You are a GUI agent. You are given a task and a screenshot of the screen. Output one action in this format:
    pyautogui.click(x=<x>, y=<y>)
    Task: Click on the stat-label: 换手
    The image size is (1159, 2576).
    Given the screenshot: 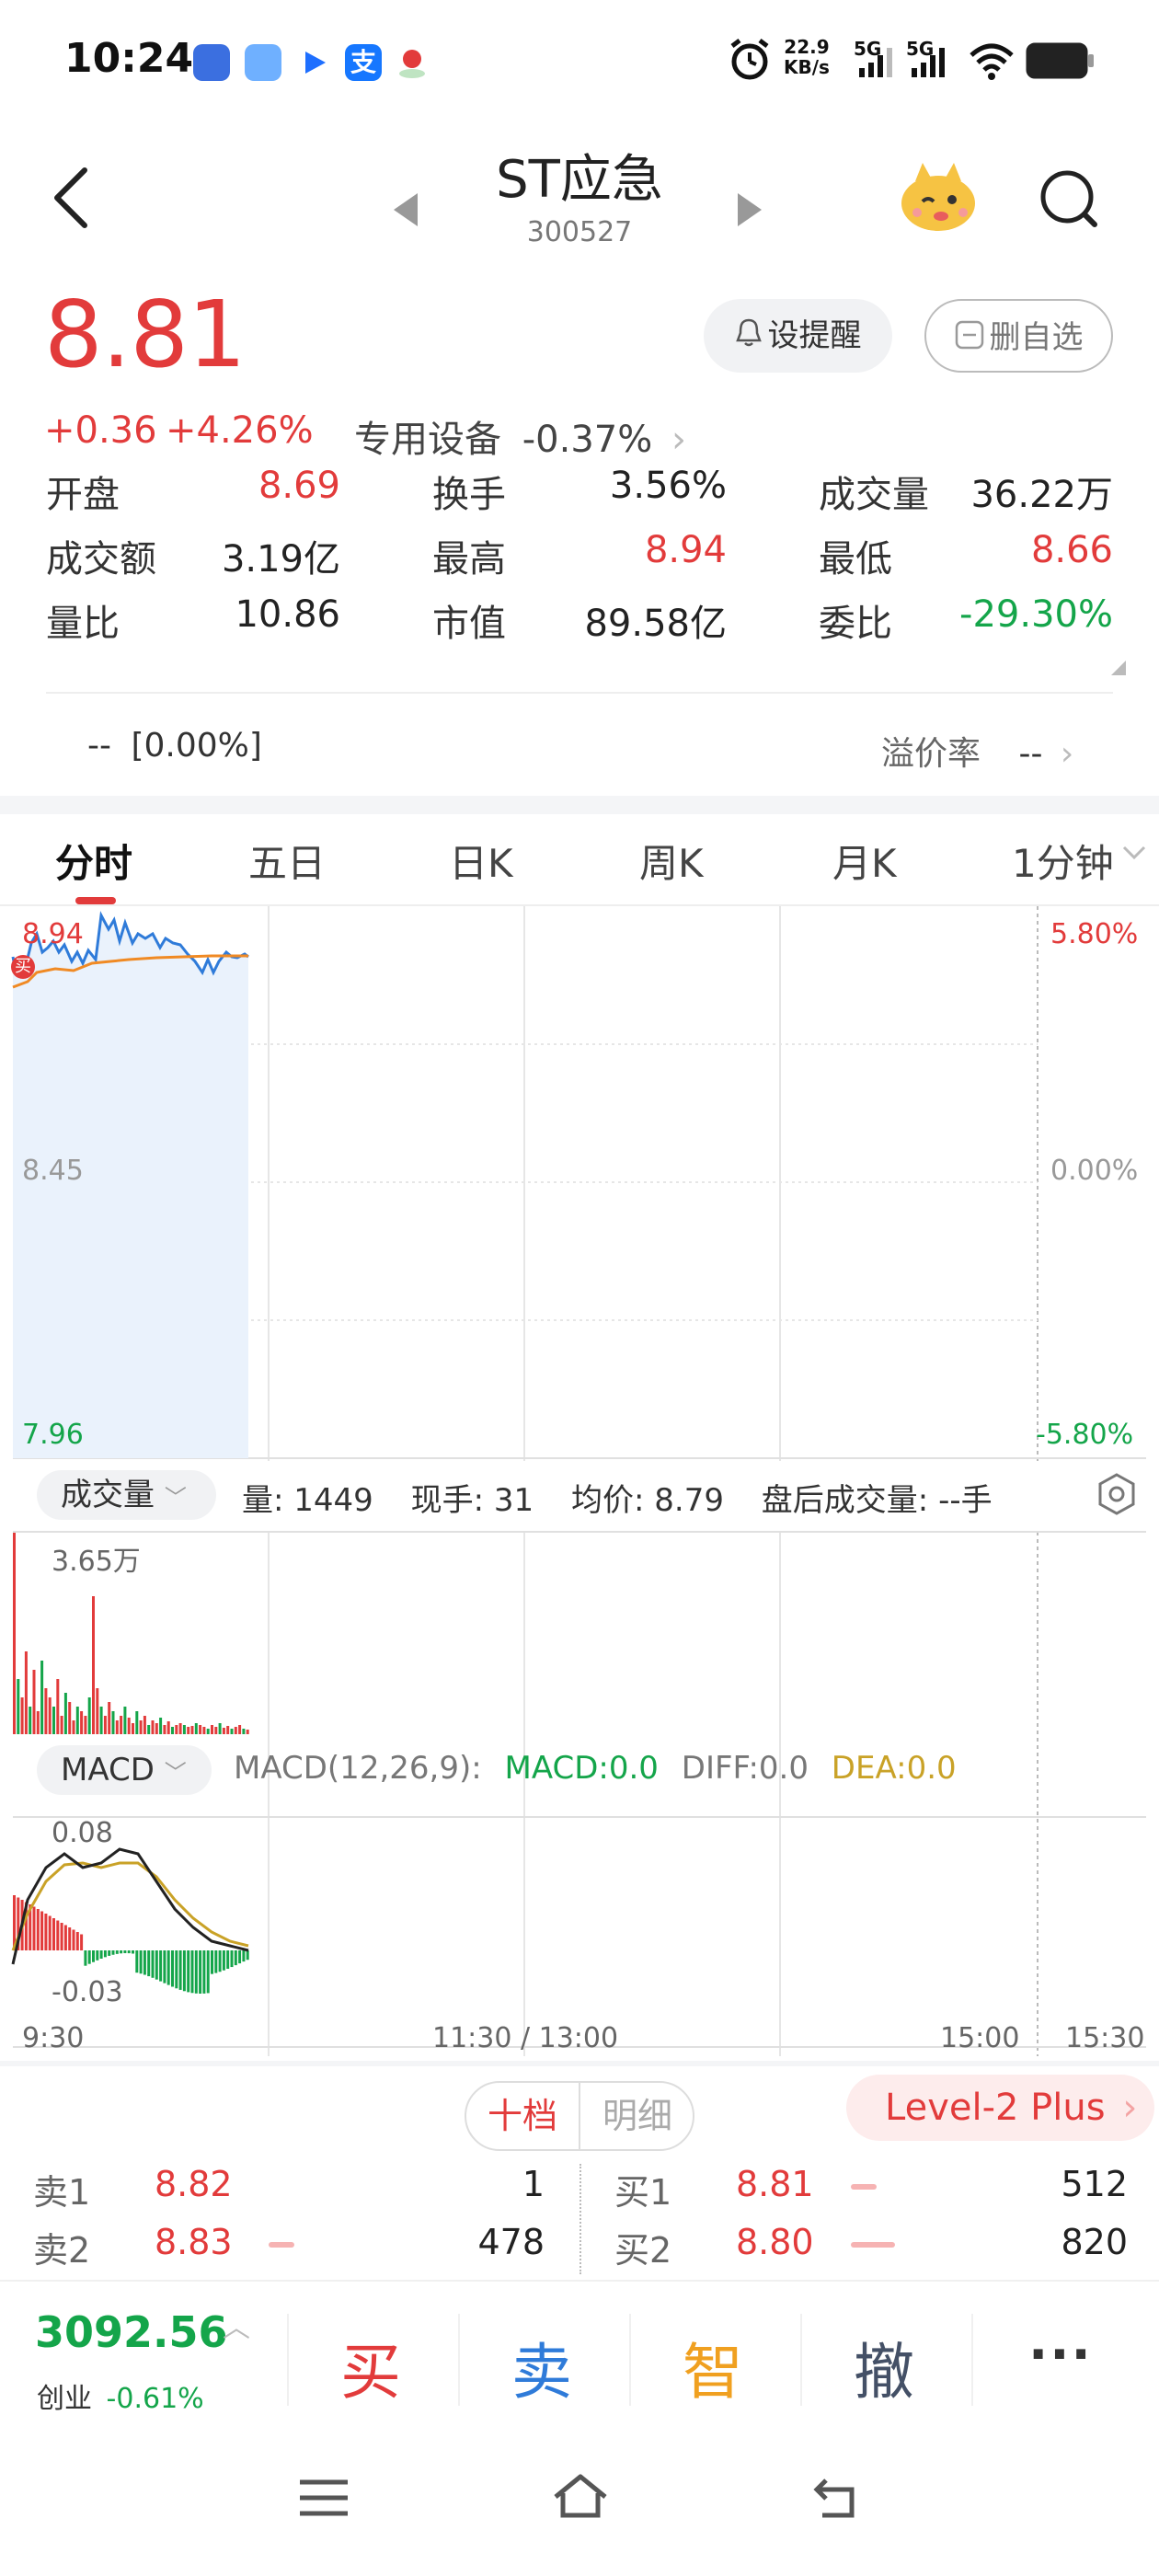 What is the action you would take?
    pyautogui.click(x=469, y=495)
    